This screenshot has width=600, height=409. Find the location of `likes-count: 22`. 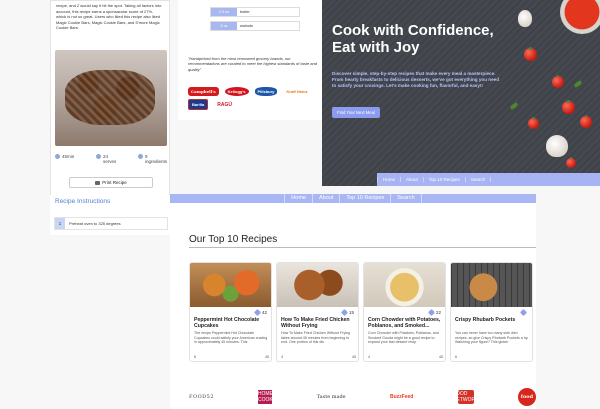

likes-count: 22 is located at coordinates (438, 312).